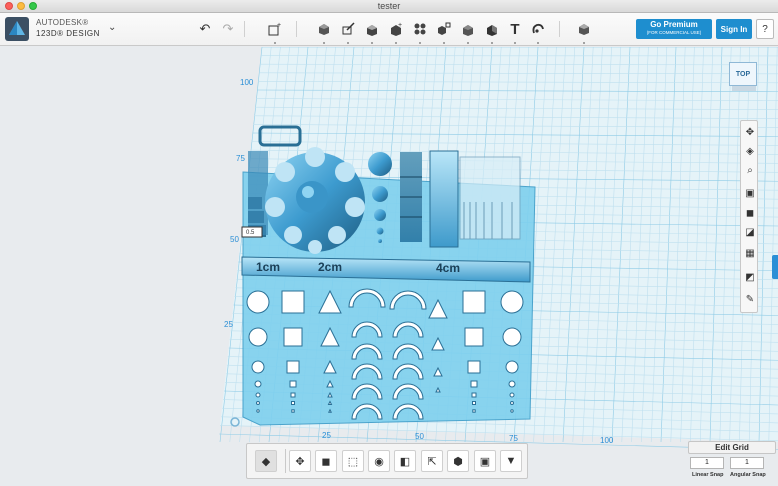 The height and width of the screenshot is (486, 778). Describe the element at coordinates (708, 475) in the screenshot. I see `linear-snap-label: Linear Snap` at that location.